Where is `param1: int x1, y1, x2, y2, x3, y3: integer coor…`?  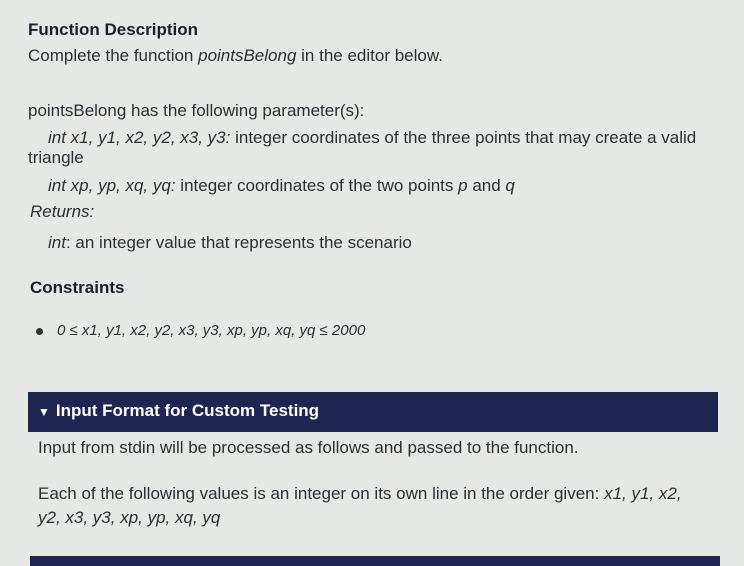 param1: int x1, y1, x2, y2, x3, y3: integer coor… is located at coordinates (372, 138).